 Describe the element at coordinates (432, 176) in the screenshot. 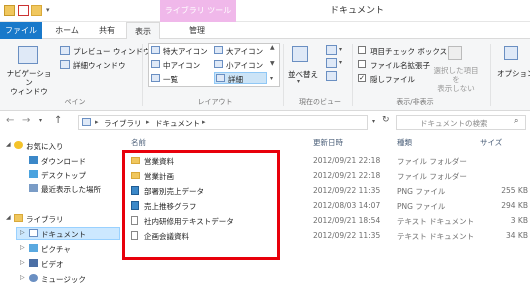

I see `file-type: ファイル フォルダー` at that location.